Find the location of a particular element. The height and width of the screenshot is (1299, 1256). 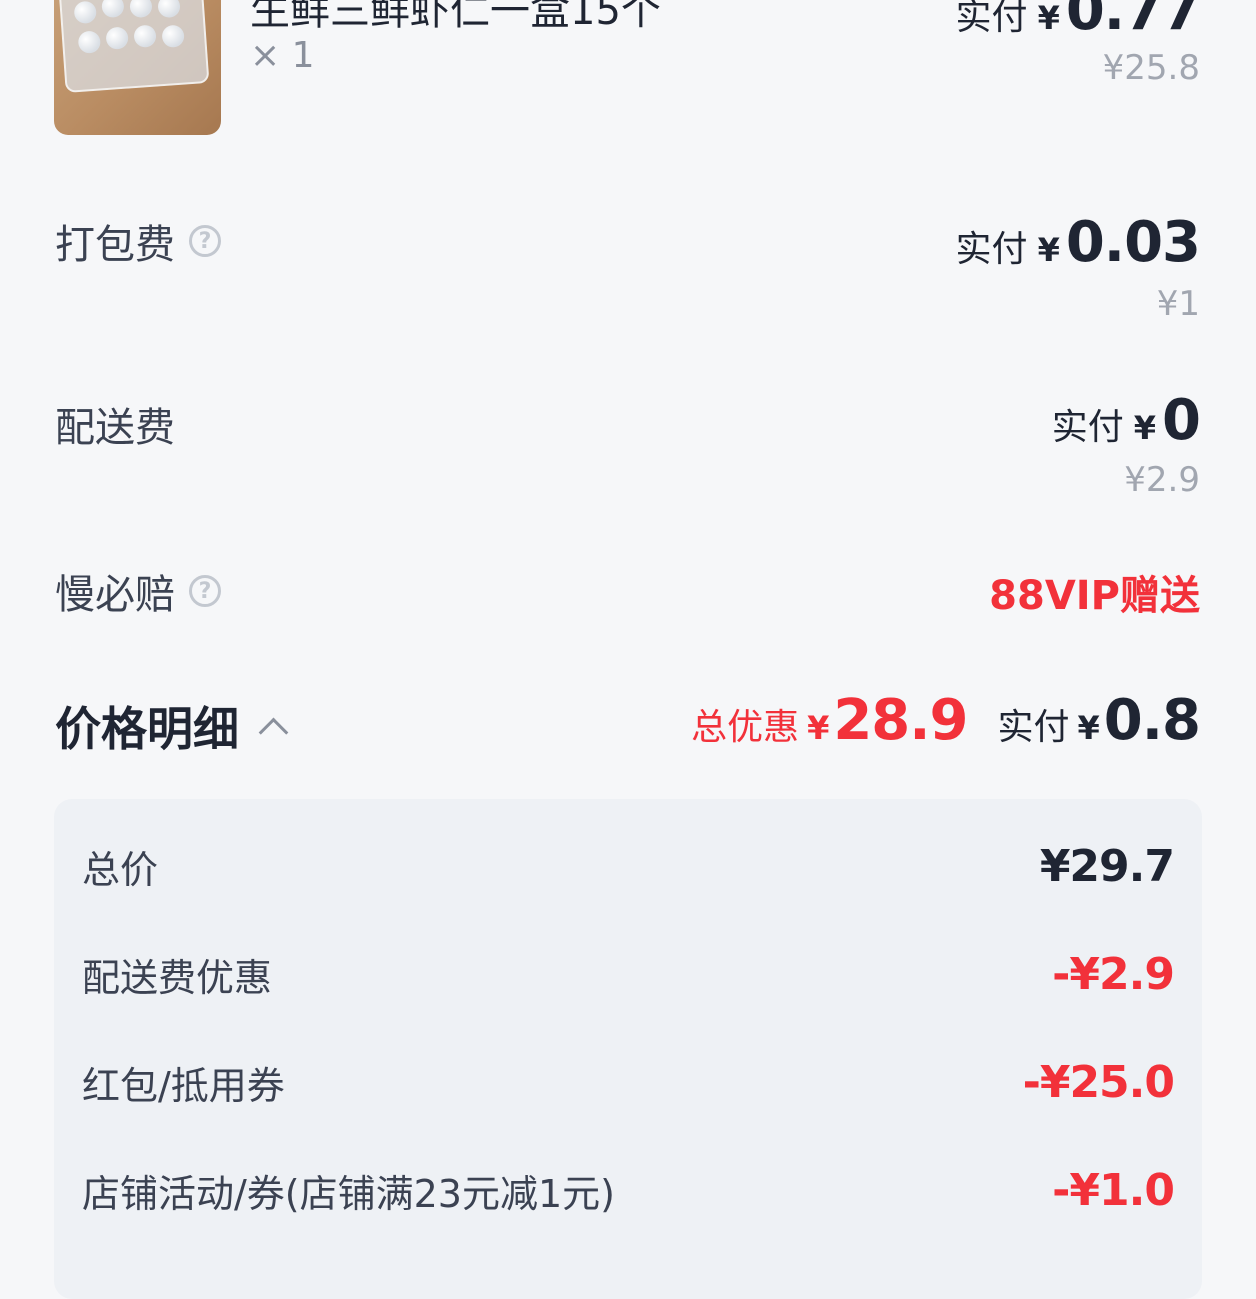

total-paid-value: 0.8 is located at coordinates (1152, 720).